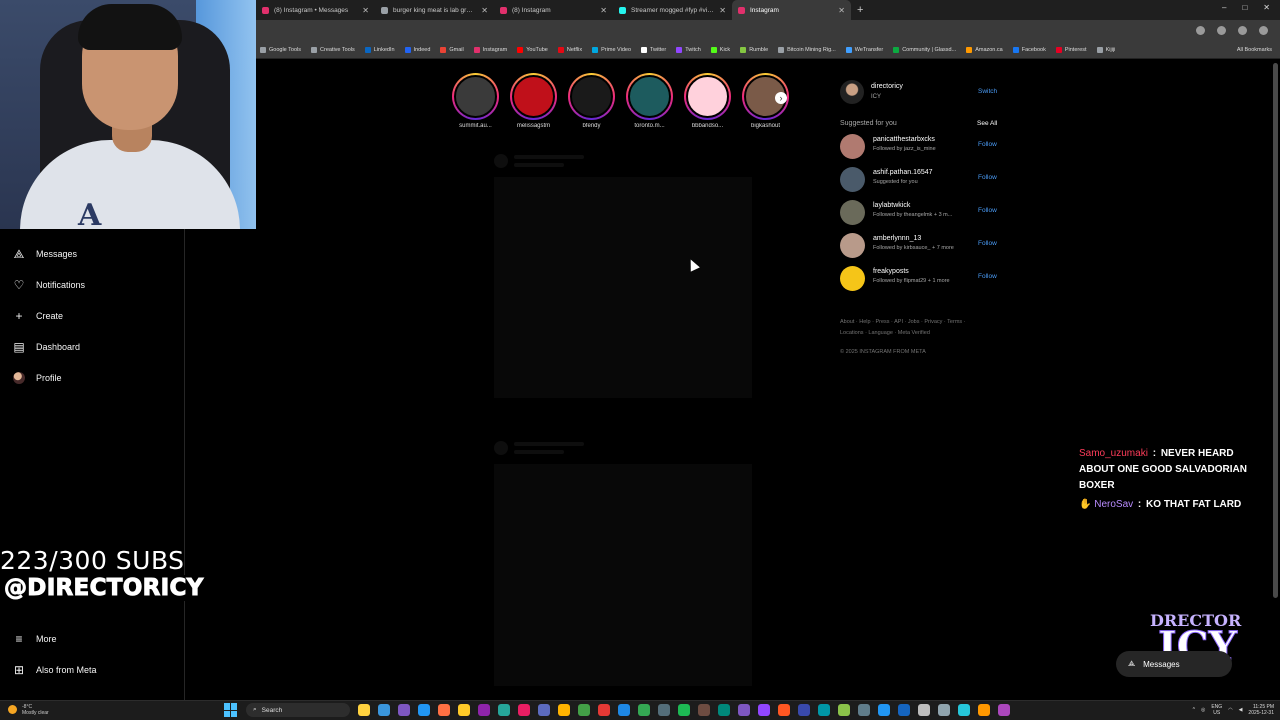 The width and height of the screenshot is (1280, 720). What do you see at coordinates (864, 50) in the screenshot?
I see `bookmark-item: WeTransfer` at bounding box center [864, 50].